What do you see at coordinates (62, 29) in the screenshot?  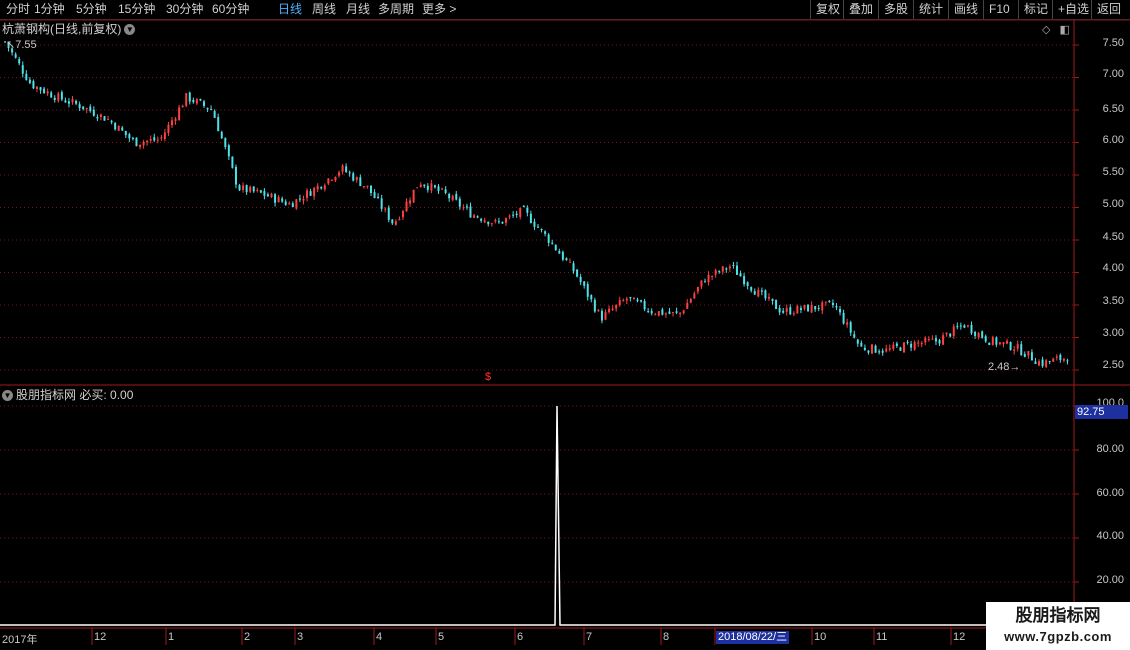 I see `stock-title: 杭萧钢构(日线,前复权)` at bounding box center [62, 29].